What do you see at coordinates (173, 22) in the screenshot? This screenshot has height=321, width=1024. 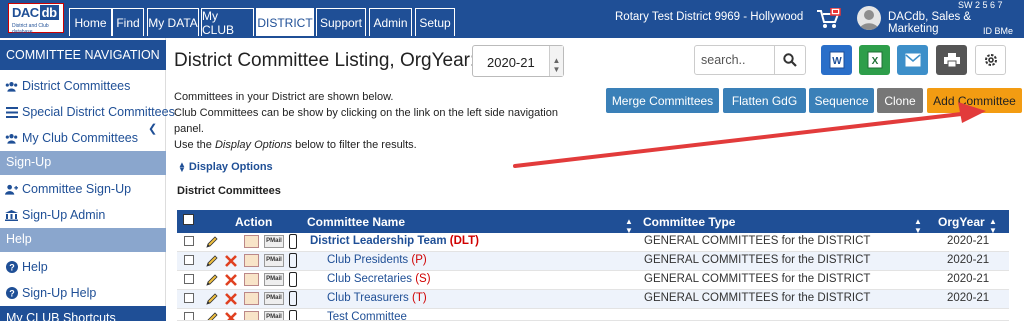 I see `nav-tab-my-data: My DATA` at bounding box center [173, 22].